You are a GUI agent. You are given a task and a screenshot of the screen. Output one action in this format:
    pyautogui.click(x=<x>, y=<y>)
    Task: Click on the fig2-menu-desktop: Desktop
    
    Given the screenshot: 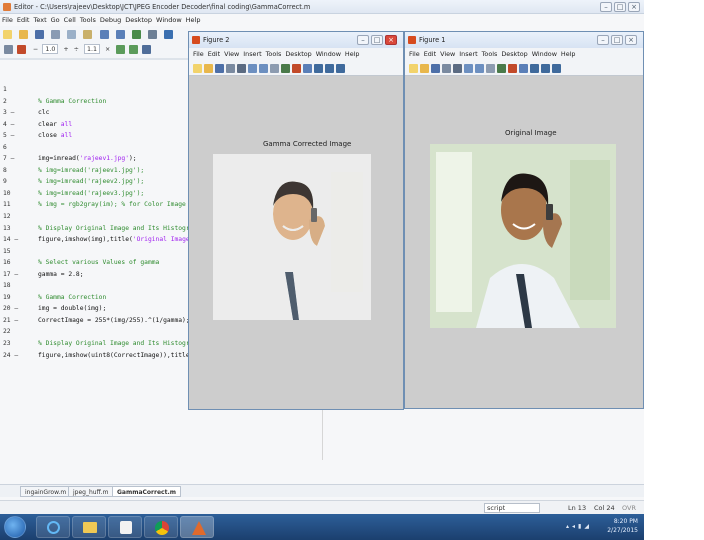 What is the action you would take?
    pyautogui.click(x=298, y=54)
    